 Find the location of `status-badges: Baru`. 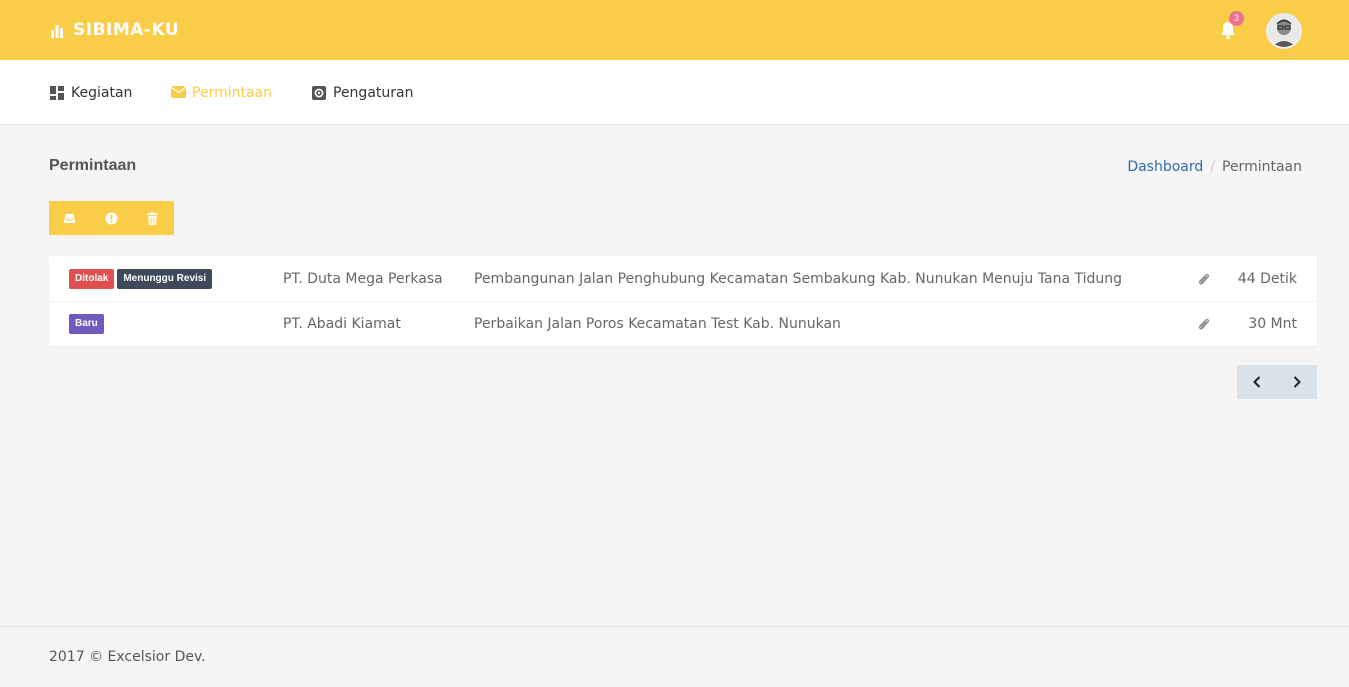

status-badges: Baru is located at coordinates (86, 324).